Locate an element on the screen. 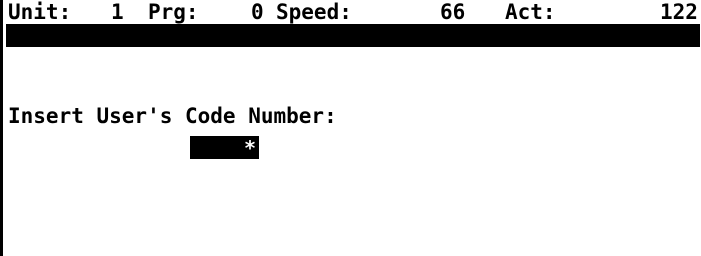 This screenshot has width=701, height=256. user-code-input: * is located at coordinates (224, 148).